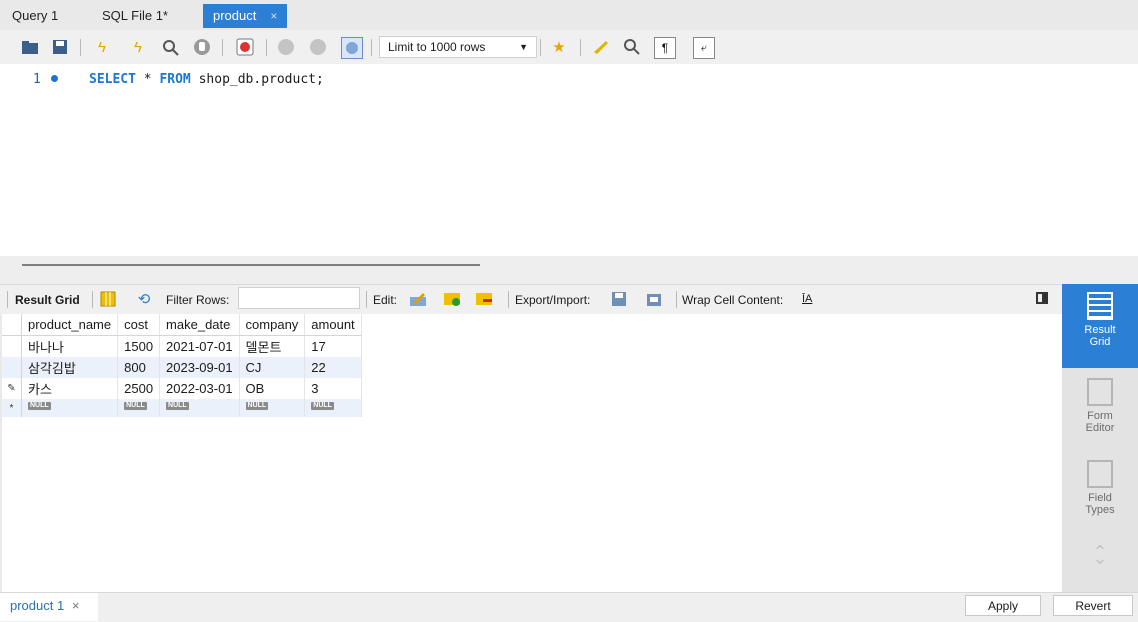 The height and width of the screenshot is (622, 1138). I want to click on result-tab-label: product 1, so click(37, 605).